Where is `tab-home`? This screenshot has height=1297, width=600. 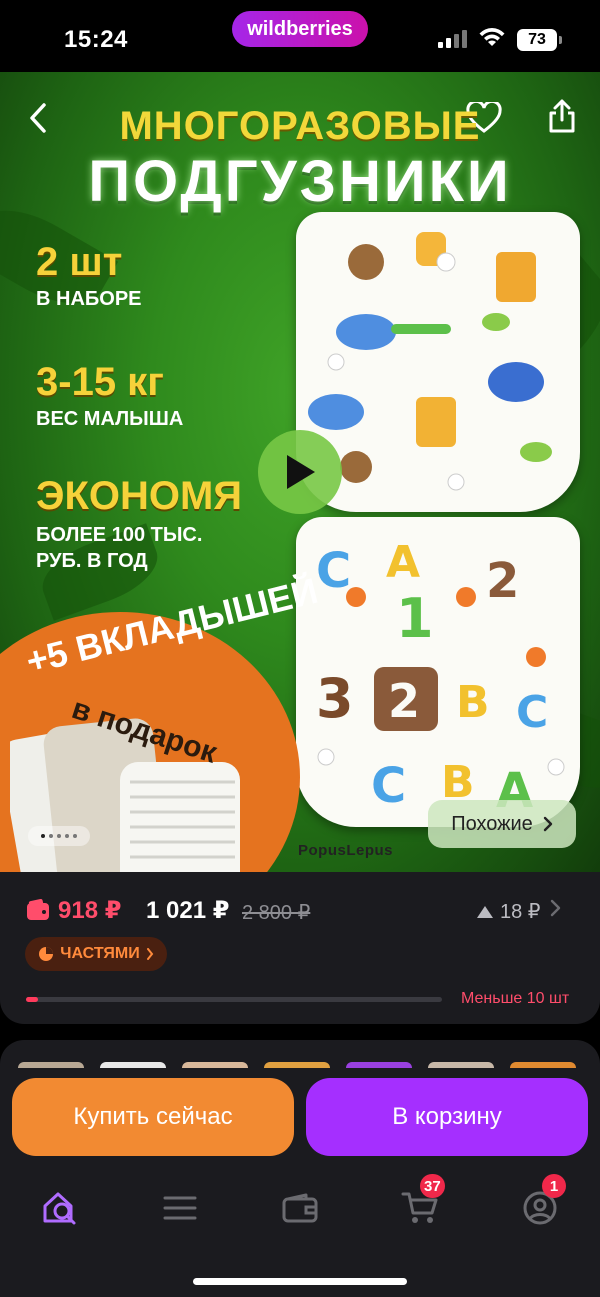
tab-home is located at coordinates (60, 1208).